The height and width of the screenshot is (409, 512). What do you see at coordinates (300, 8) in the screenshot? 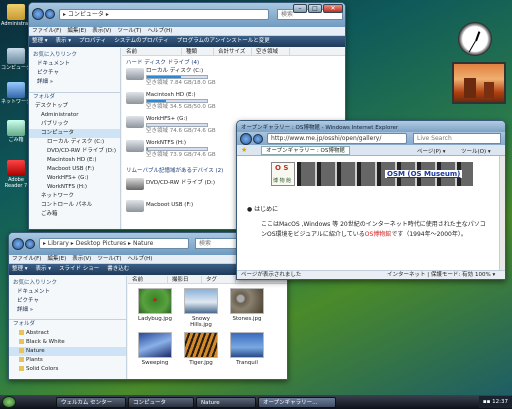
I see `minimize-button: –` at bounding box center [300, 8].